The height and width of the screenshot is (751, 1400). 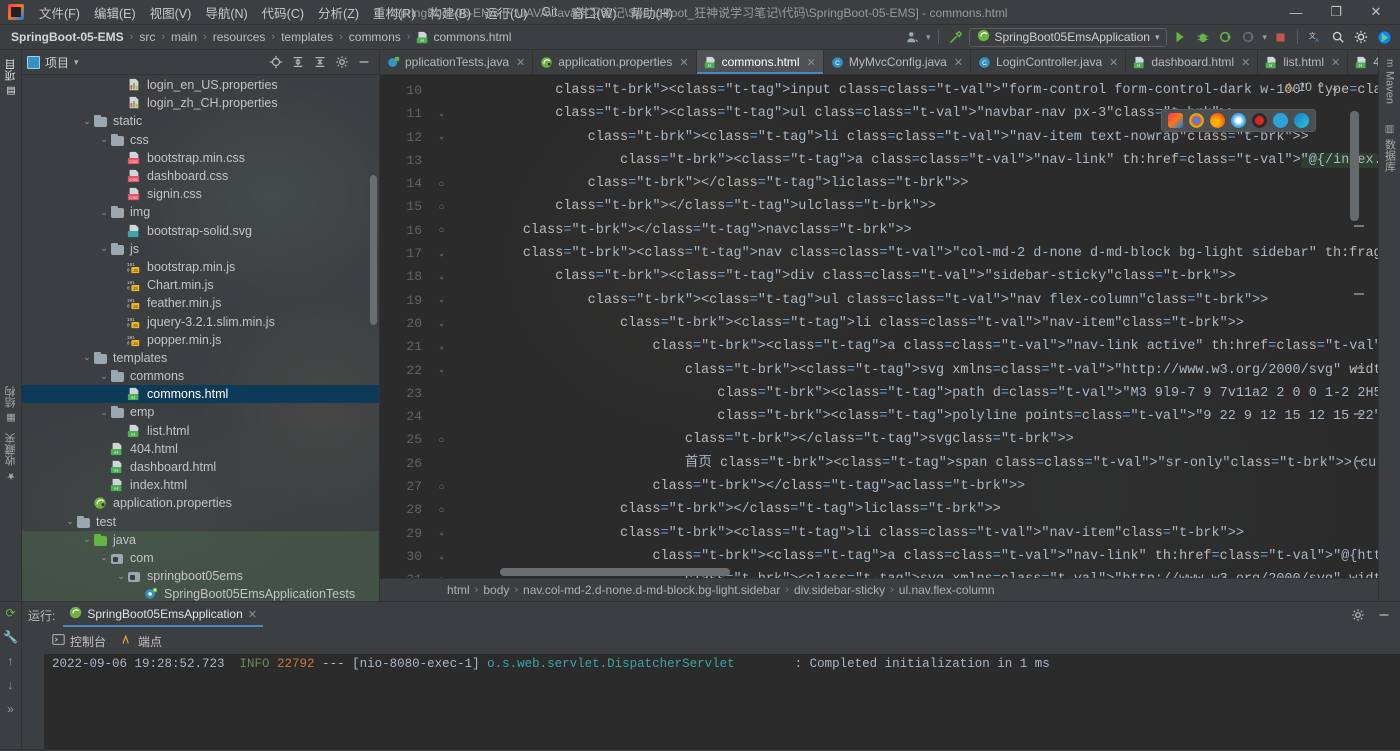 What do you see at coordinates (11, 404) in the screenshot?
I see `tool-tab-structure: ▦ 结构` at bounding box center [11, 404].